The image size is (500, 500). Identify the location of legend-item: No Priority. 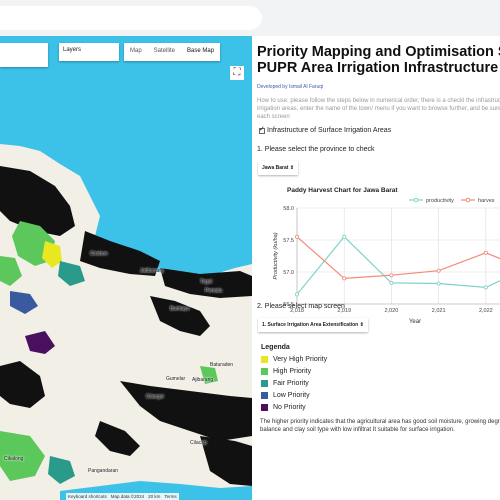
(283, 407).